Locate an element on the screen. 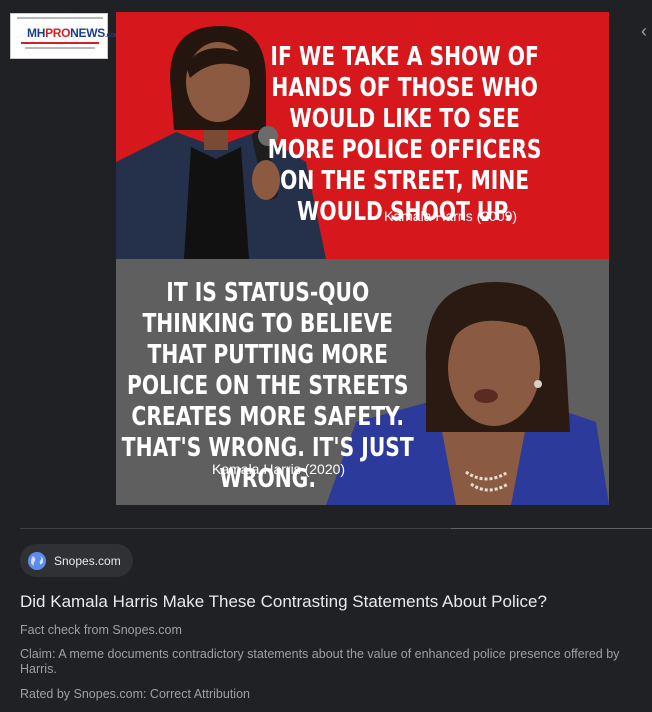 The height and width of the screenshot is (712, 652). logo-wordmark: MHPRONEWS.com is located at coordinates (74, 33).